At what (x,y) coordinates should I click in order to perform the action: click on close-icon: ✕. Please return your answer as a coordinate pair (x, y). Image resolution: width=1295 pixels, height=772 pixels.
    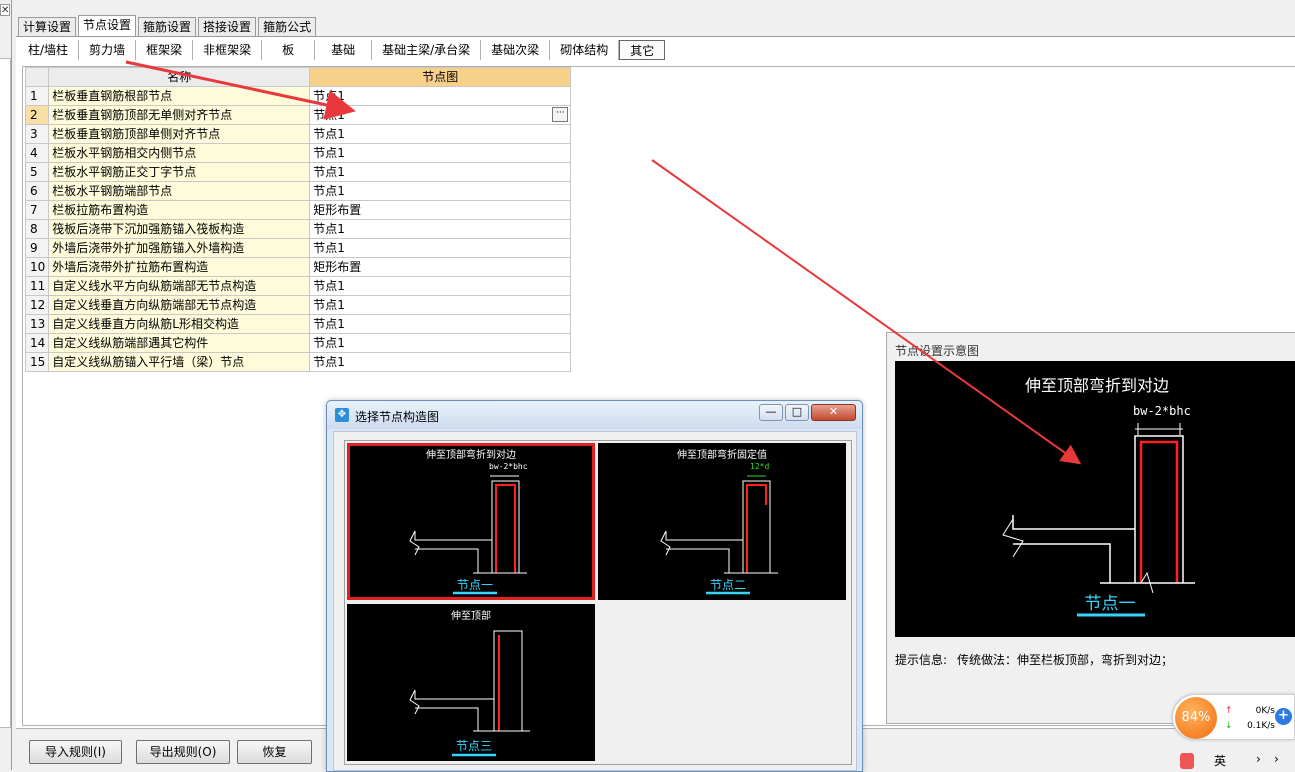
    Looking at the image, I should click on (5, 10).